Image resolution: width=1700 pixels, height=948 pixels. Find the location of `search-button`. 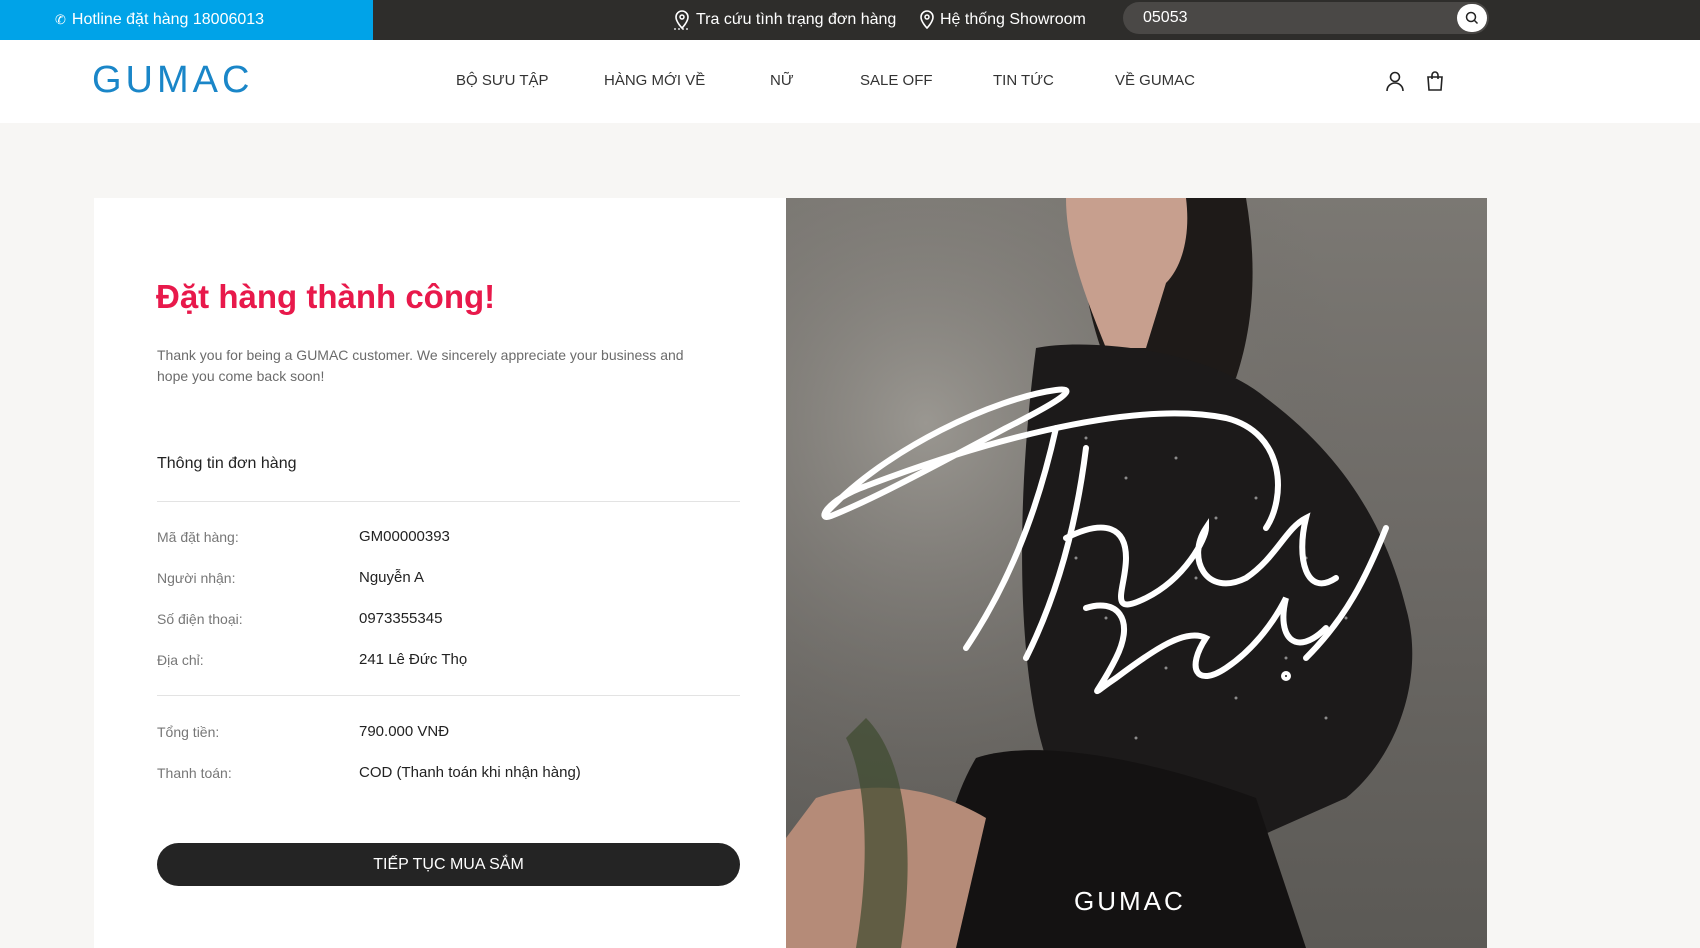

search-button is located at coordinates (1472, 18).